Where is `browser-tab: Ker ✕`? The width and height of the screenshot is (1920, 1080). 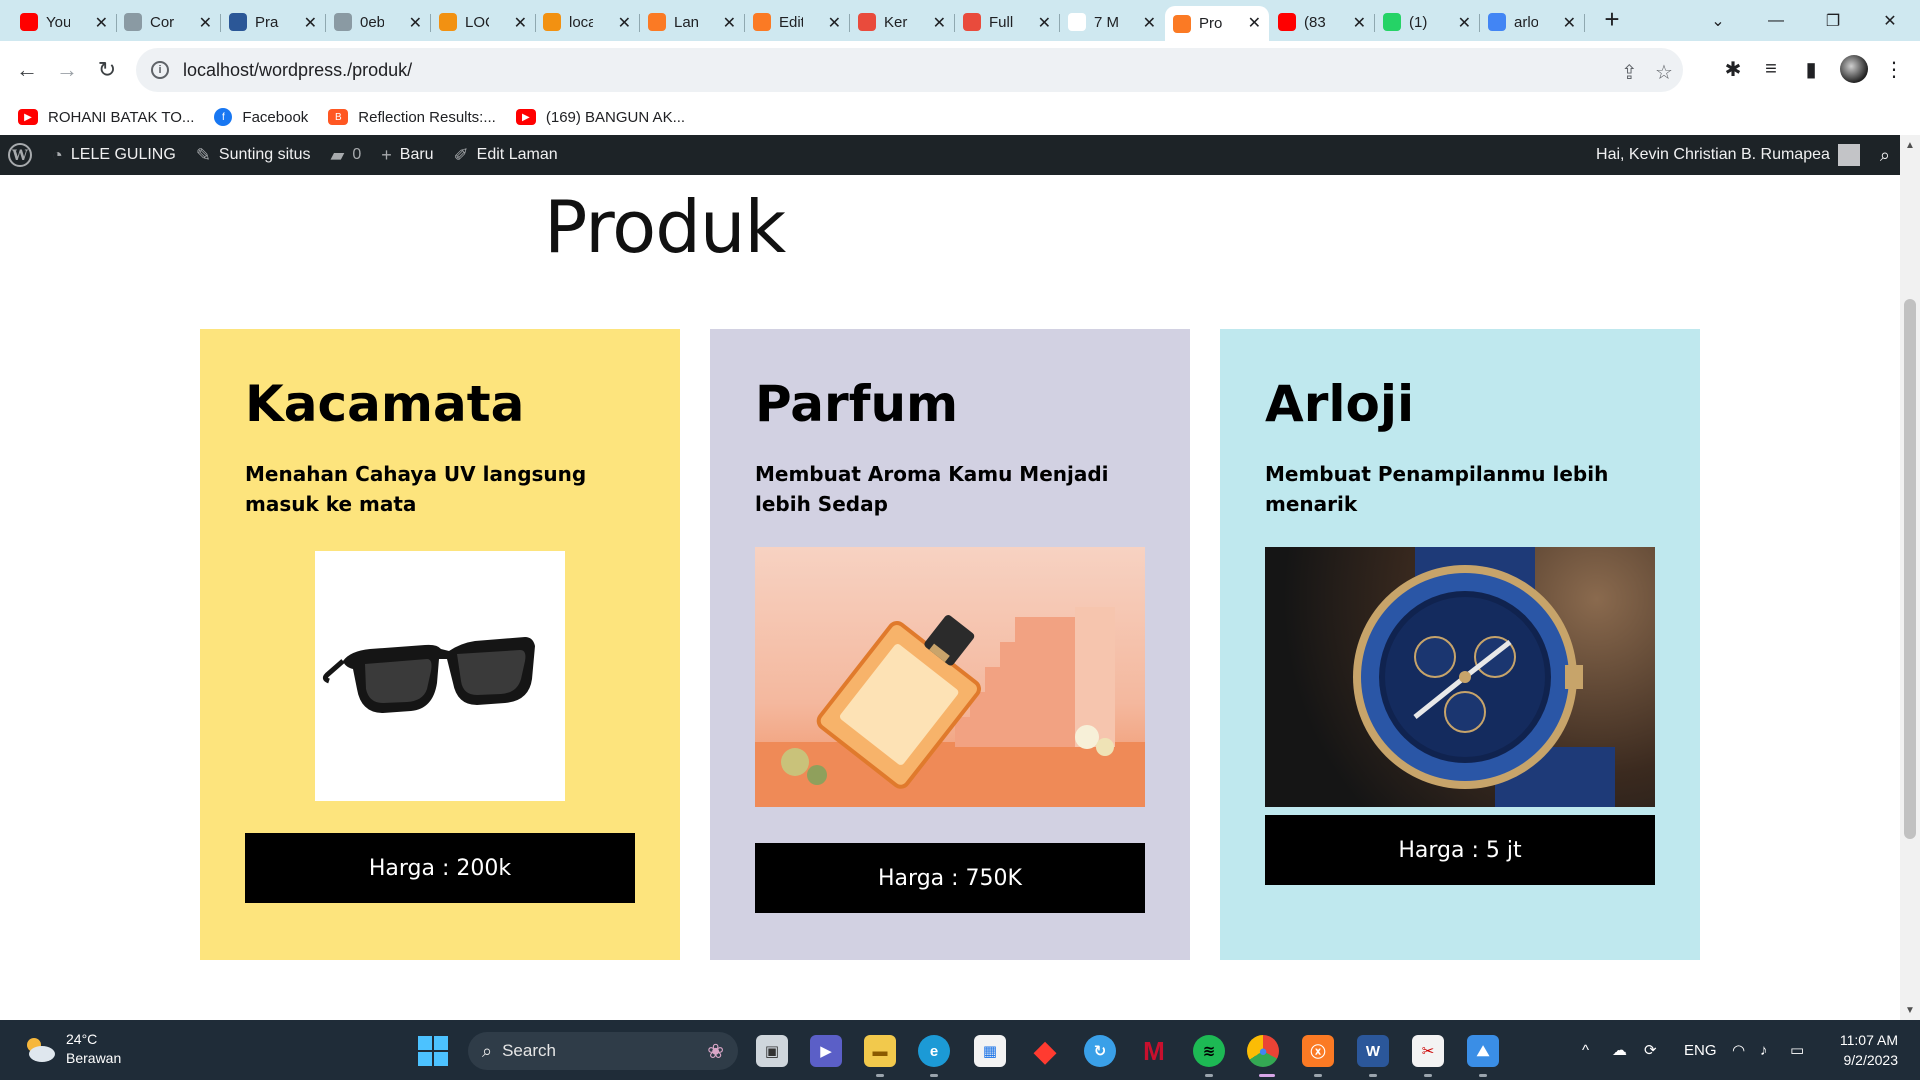
browser-tab: Ker ✕ is located at coordinates (902, 22).